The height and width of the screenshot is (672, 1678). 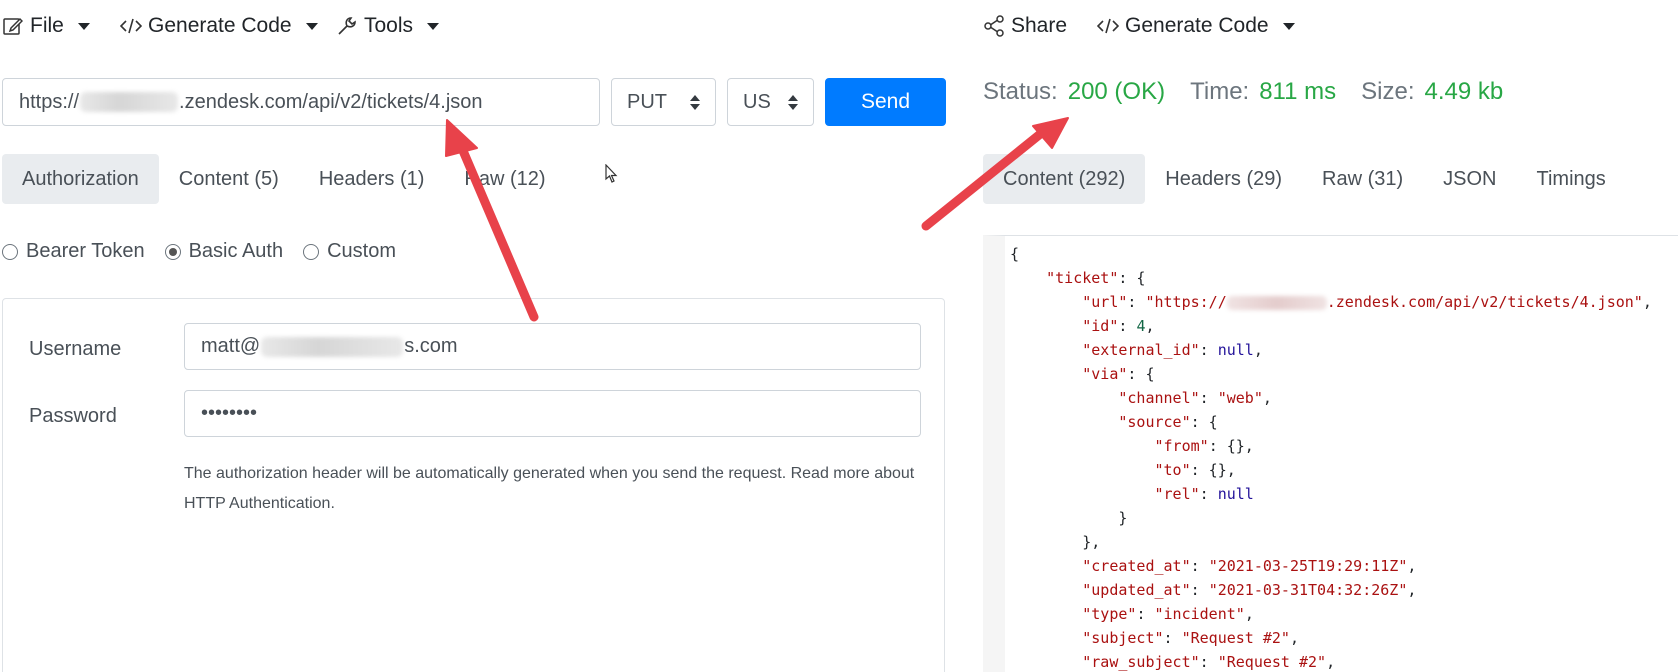 What do you see at coordinates (1118, 326) in the screenshot?
I see `json-line: "id": 4,` at bounding box center [1118, 326].